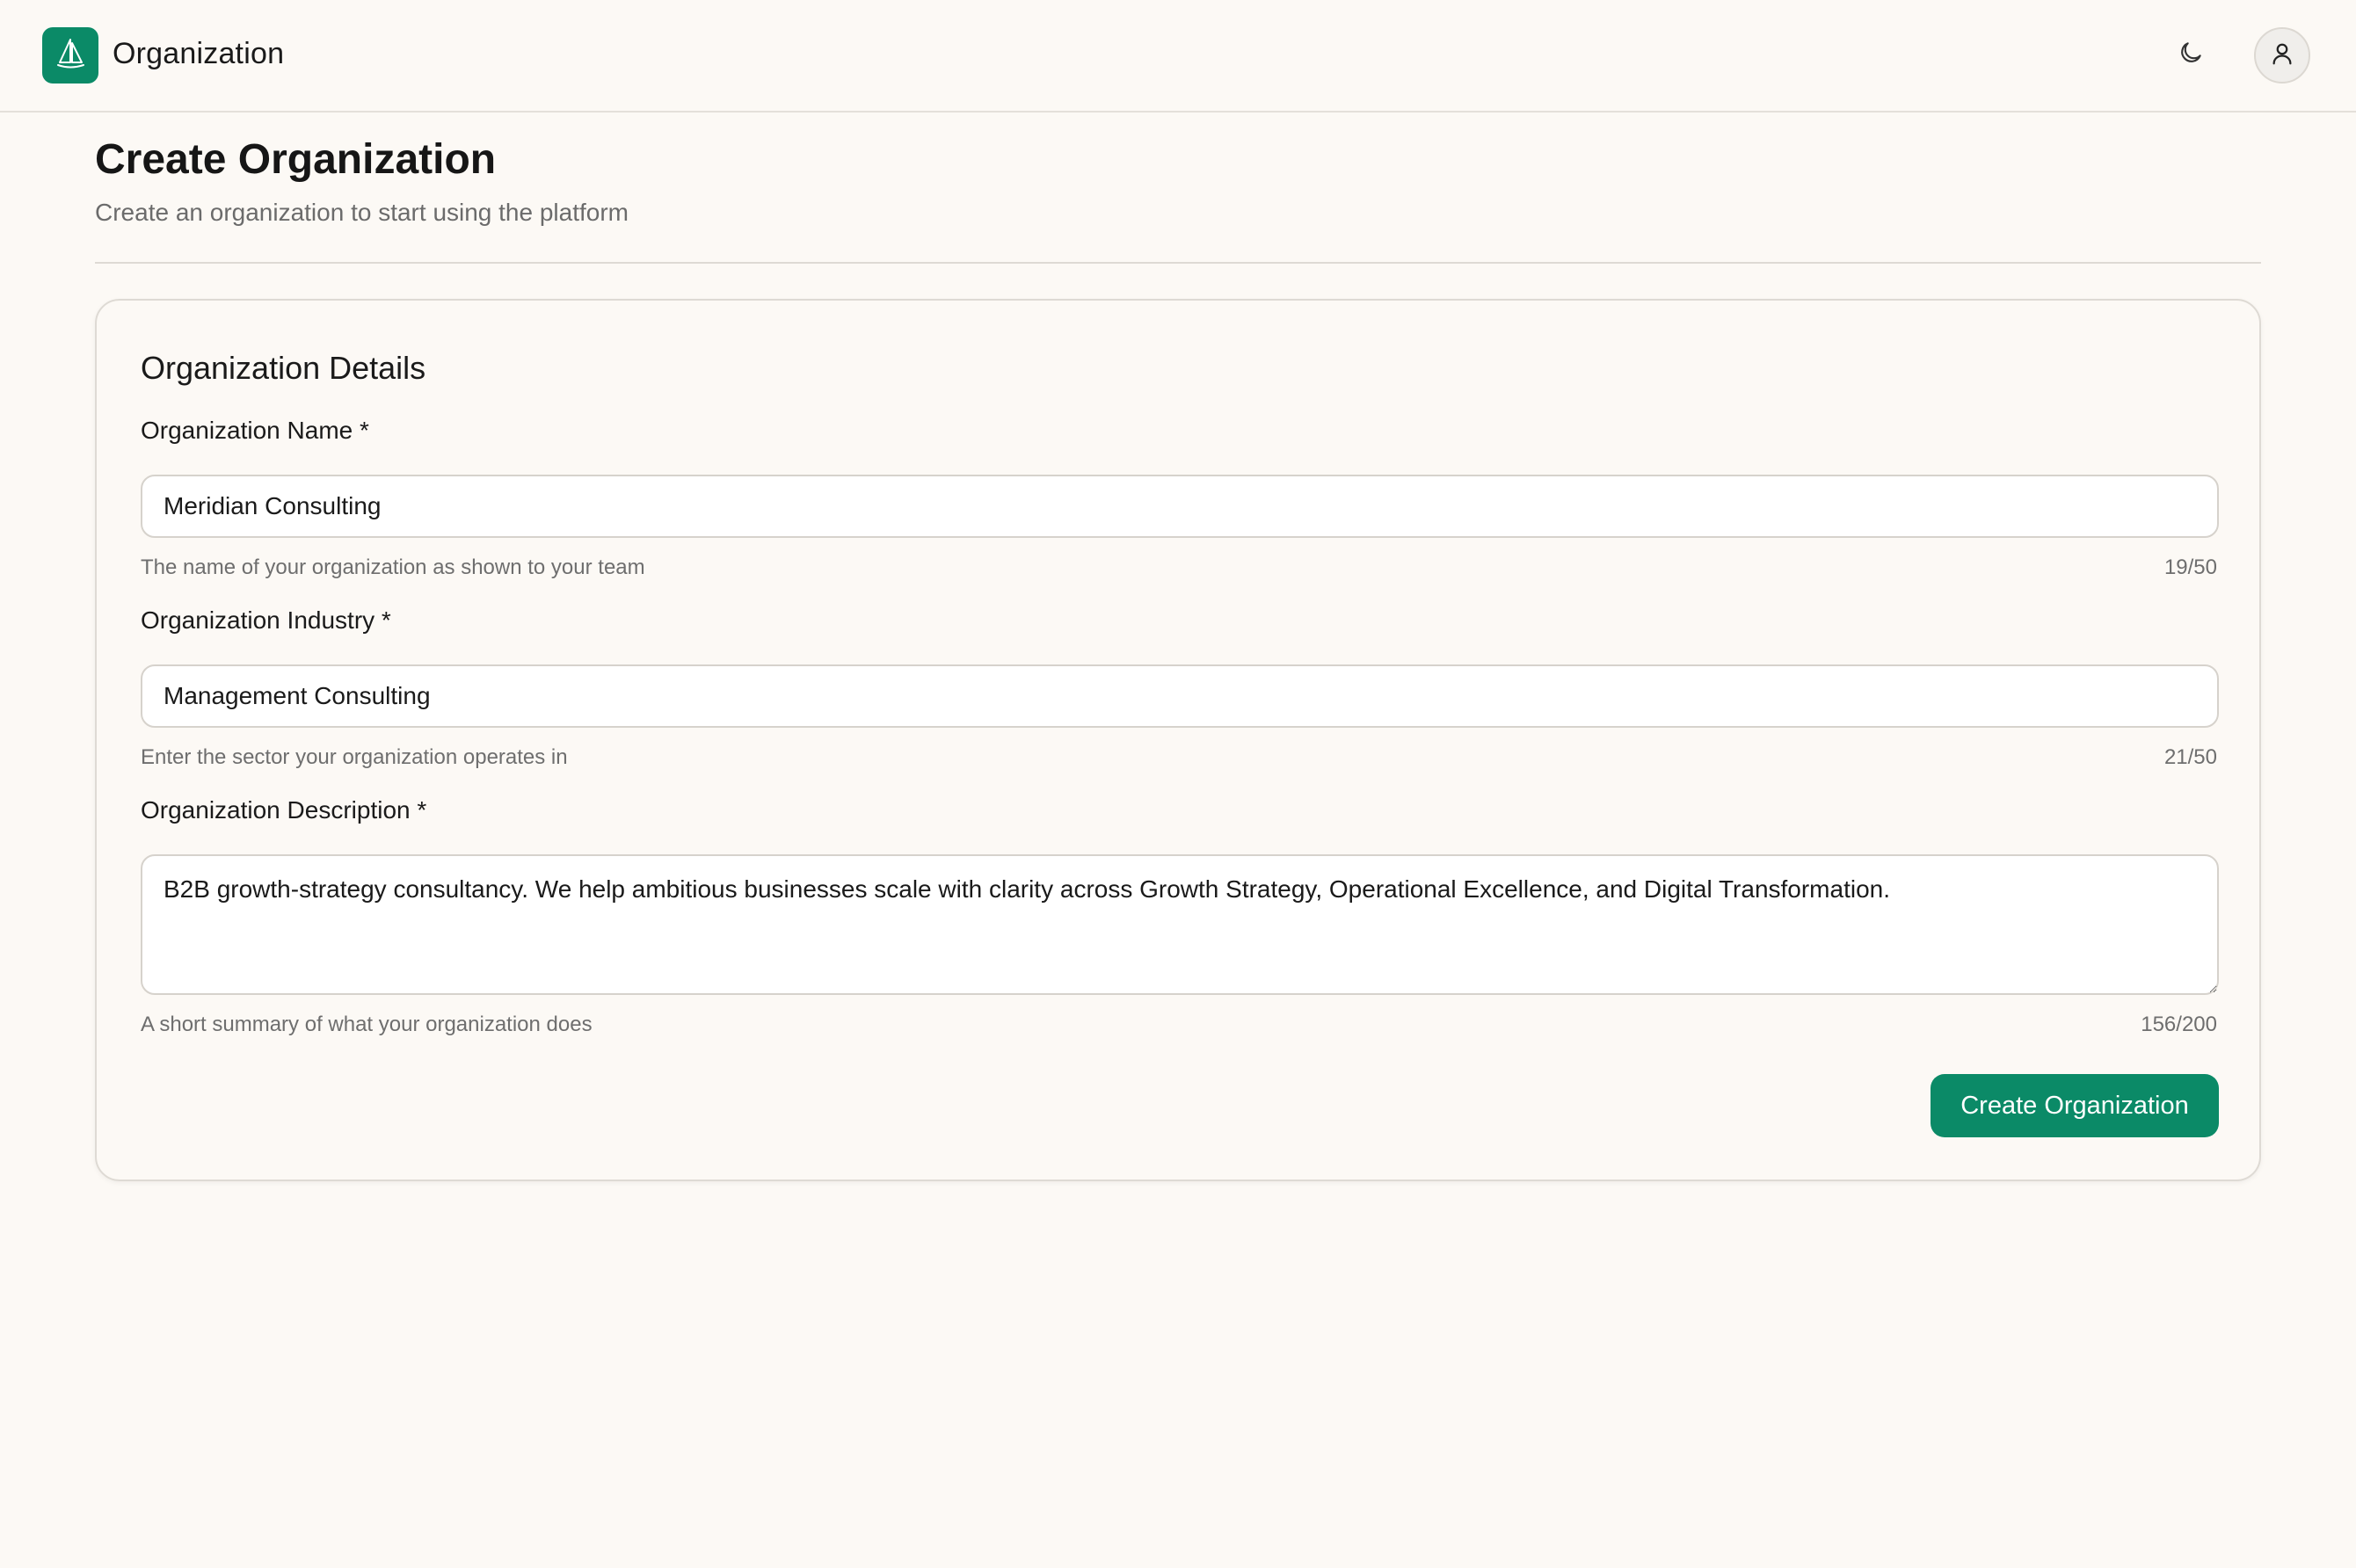  Describe the element at coordinates (1178, 263) in the screenshot. I see `divider` at that location.